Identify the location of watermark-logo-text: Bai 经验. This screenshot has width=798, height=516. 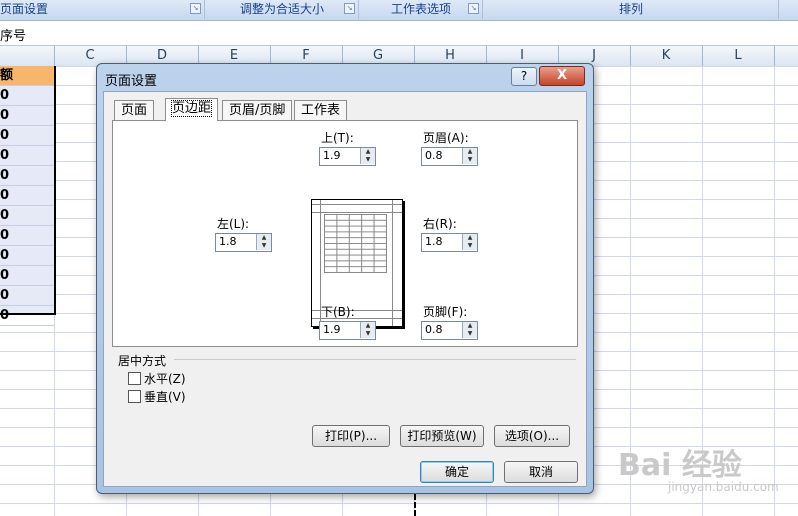
(680, 465).